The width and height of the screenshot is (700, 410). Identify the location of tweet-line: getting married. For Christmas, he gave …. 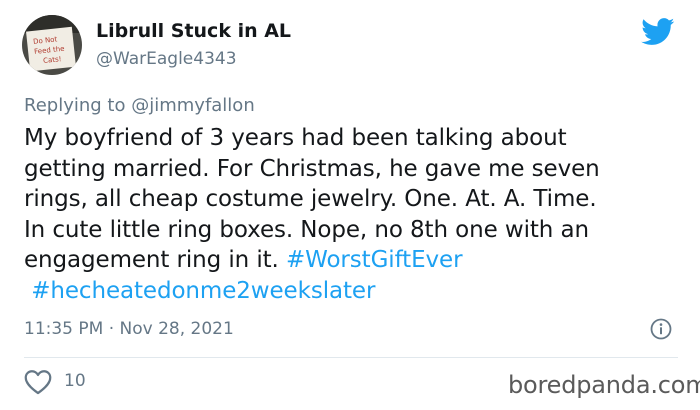
(312, 168).